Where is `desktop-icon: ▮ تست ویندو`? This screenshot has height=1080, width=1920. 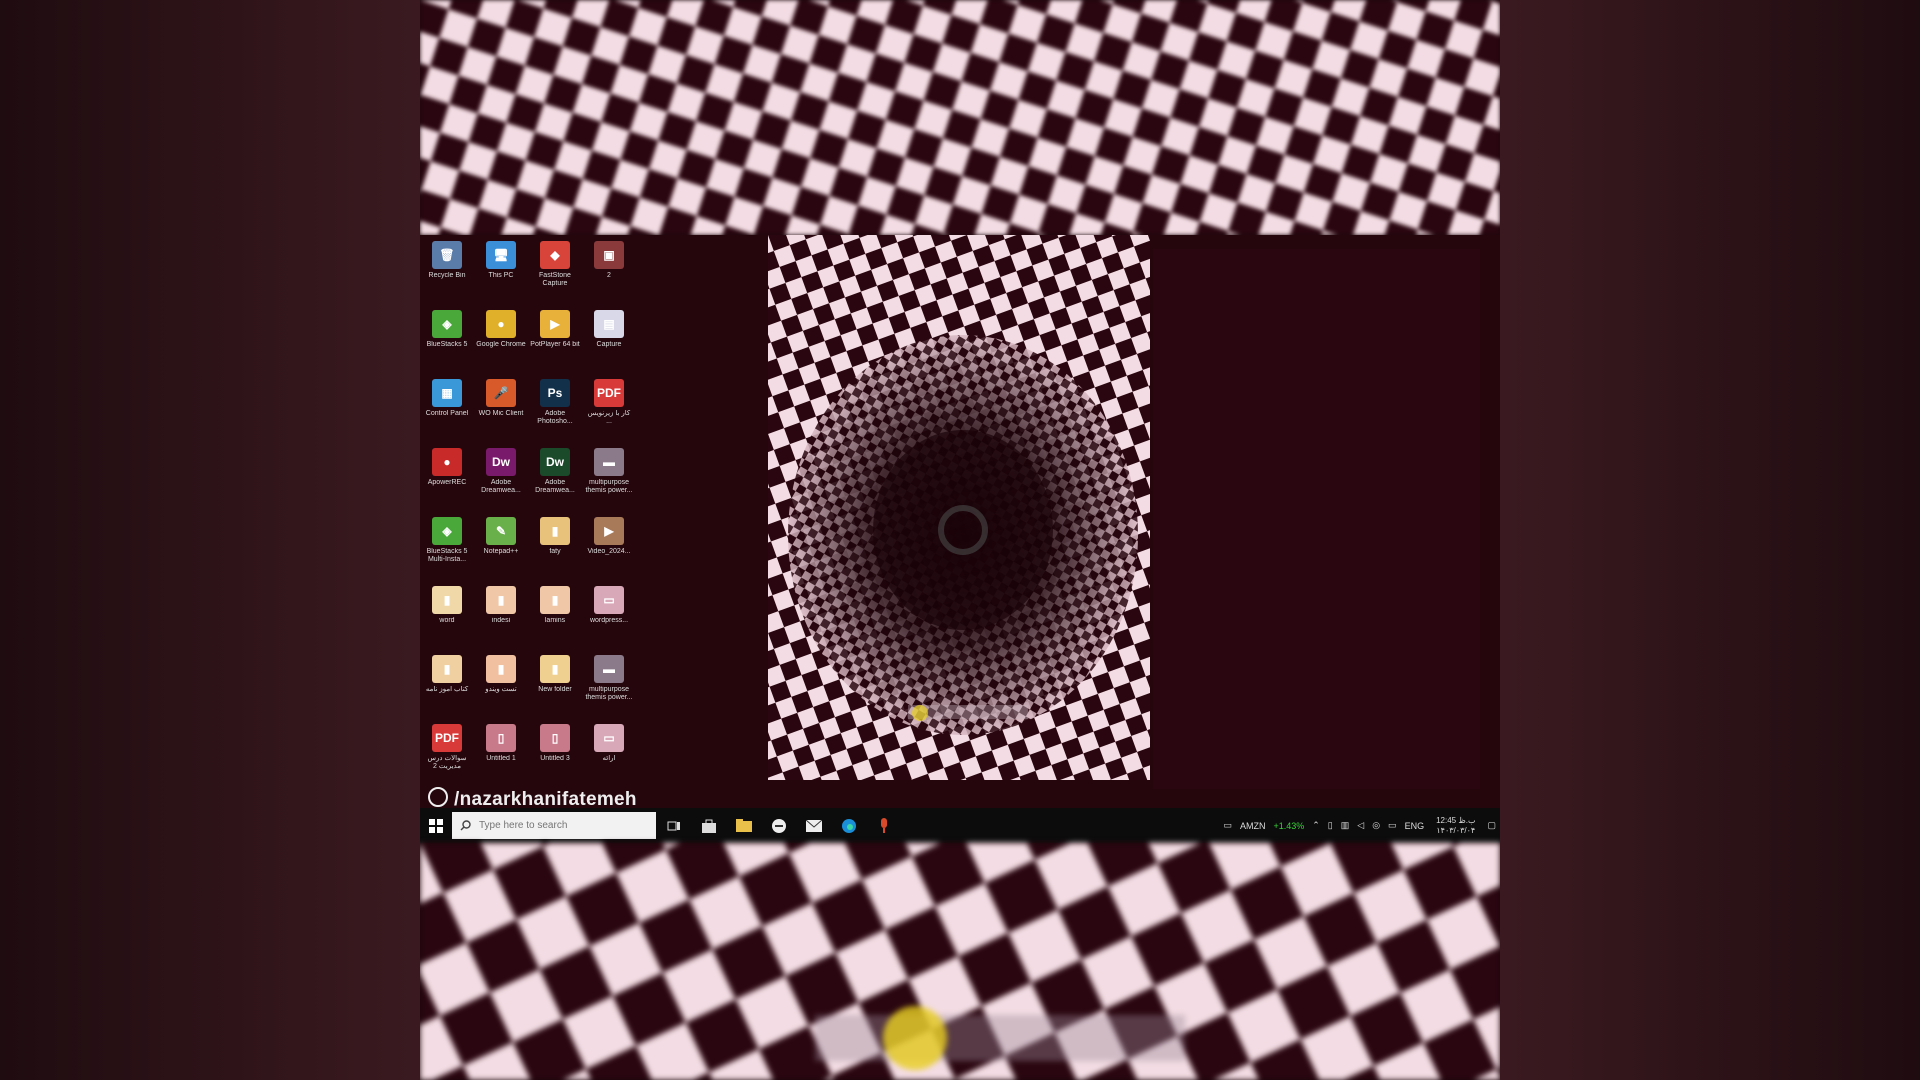
desktop-icon: ▮ تست ویندو is located at coordinates (501, 688).